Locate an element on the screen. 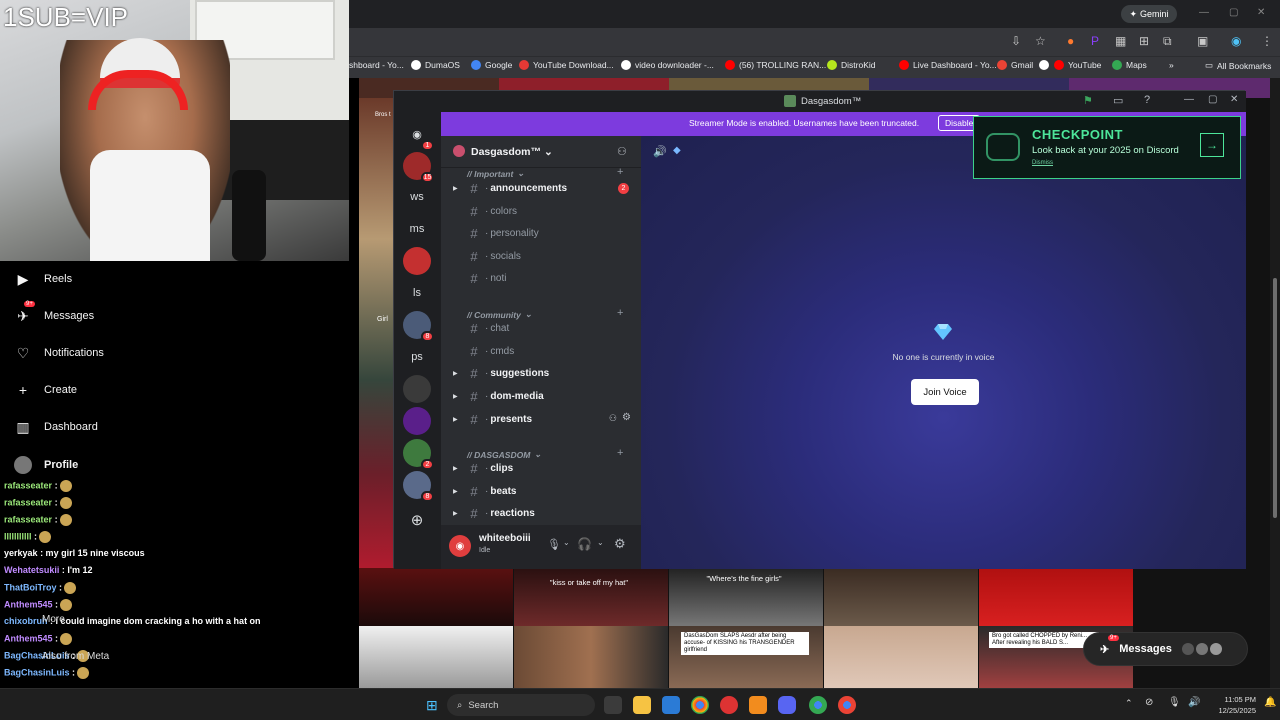  channel-chat: # · chat is located at coordinates (544, 328).